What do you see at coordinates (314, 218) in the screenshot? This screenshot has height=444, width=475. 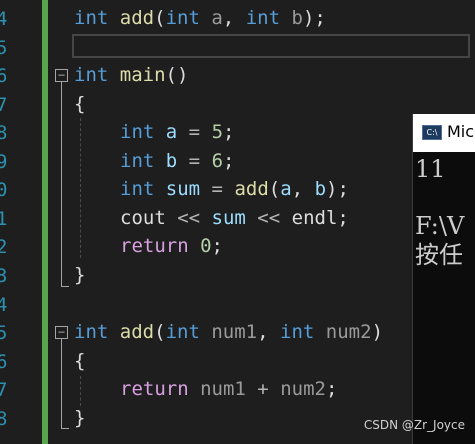 I see `token-identifier: endl` at bounding box center [314, 218].